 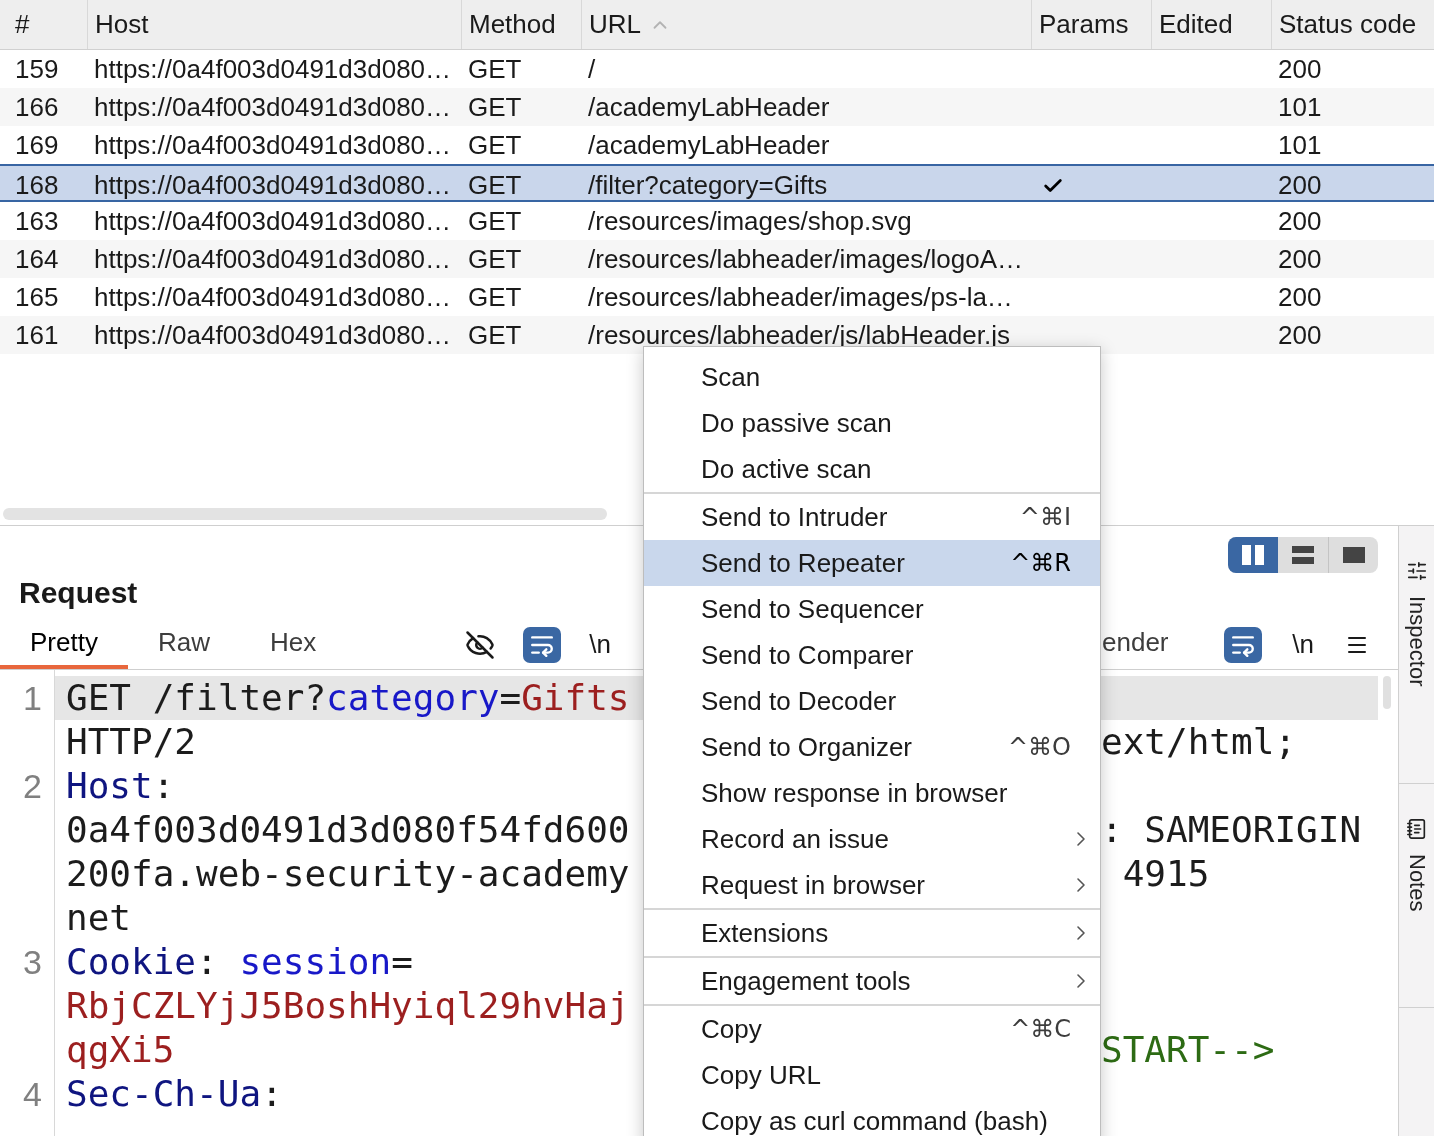 What do you see at coordinates (183, 644) in the screenshot?
I see `tab: Raw` at bounding box center [183, 644].